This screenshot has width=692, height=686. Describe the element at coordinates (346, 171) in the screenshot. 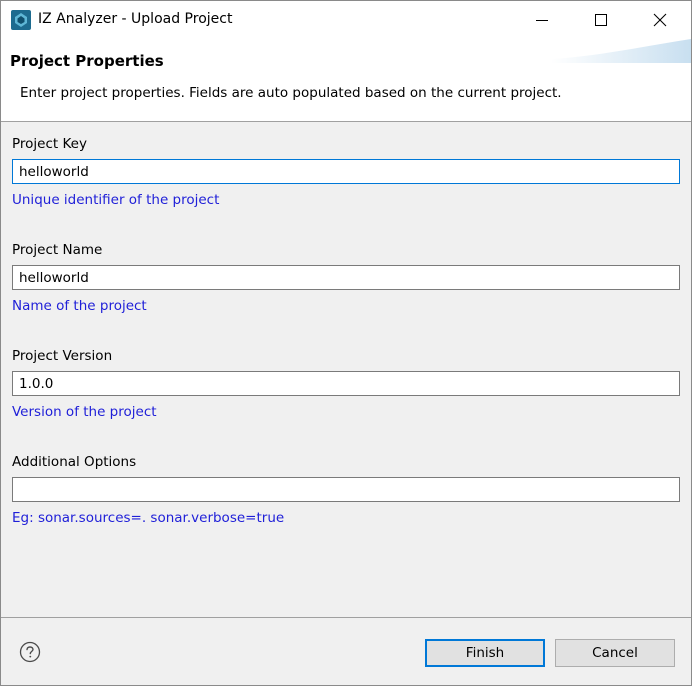

I see `project-key-input` at that location.